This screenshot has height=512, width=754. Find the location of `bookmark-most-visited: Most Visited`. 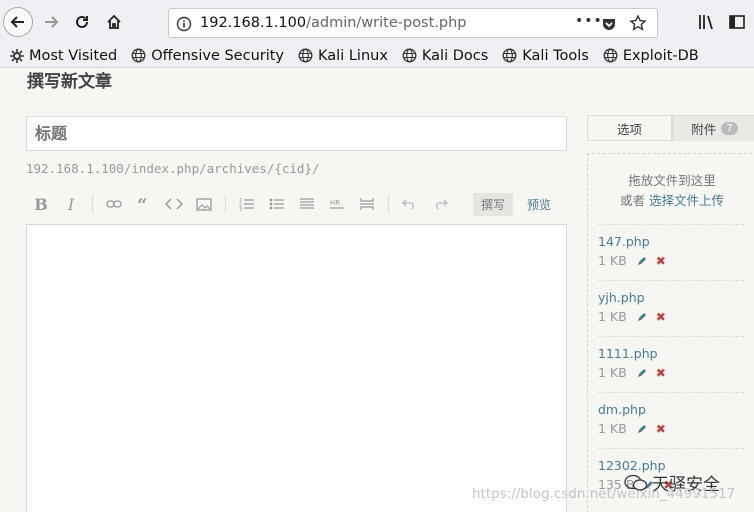

bookmark-most-visited: Most Visited is located at coordinates (63, 56).